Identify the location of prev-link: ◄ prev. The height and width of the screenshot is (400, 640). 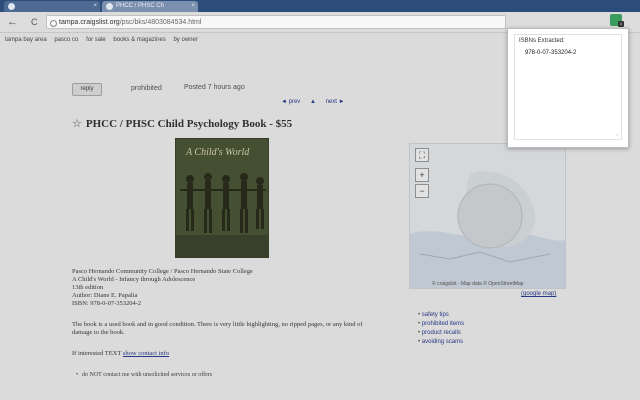
(290, 102).